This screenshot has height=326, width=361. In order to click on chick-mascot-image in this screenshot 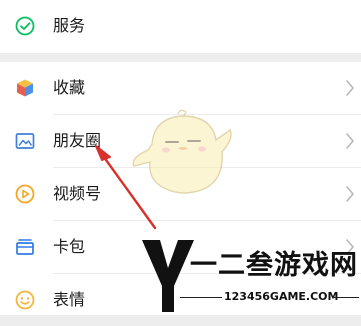, I will do `click(182, 151)`.